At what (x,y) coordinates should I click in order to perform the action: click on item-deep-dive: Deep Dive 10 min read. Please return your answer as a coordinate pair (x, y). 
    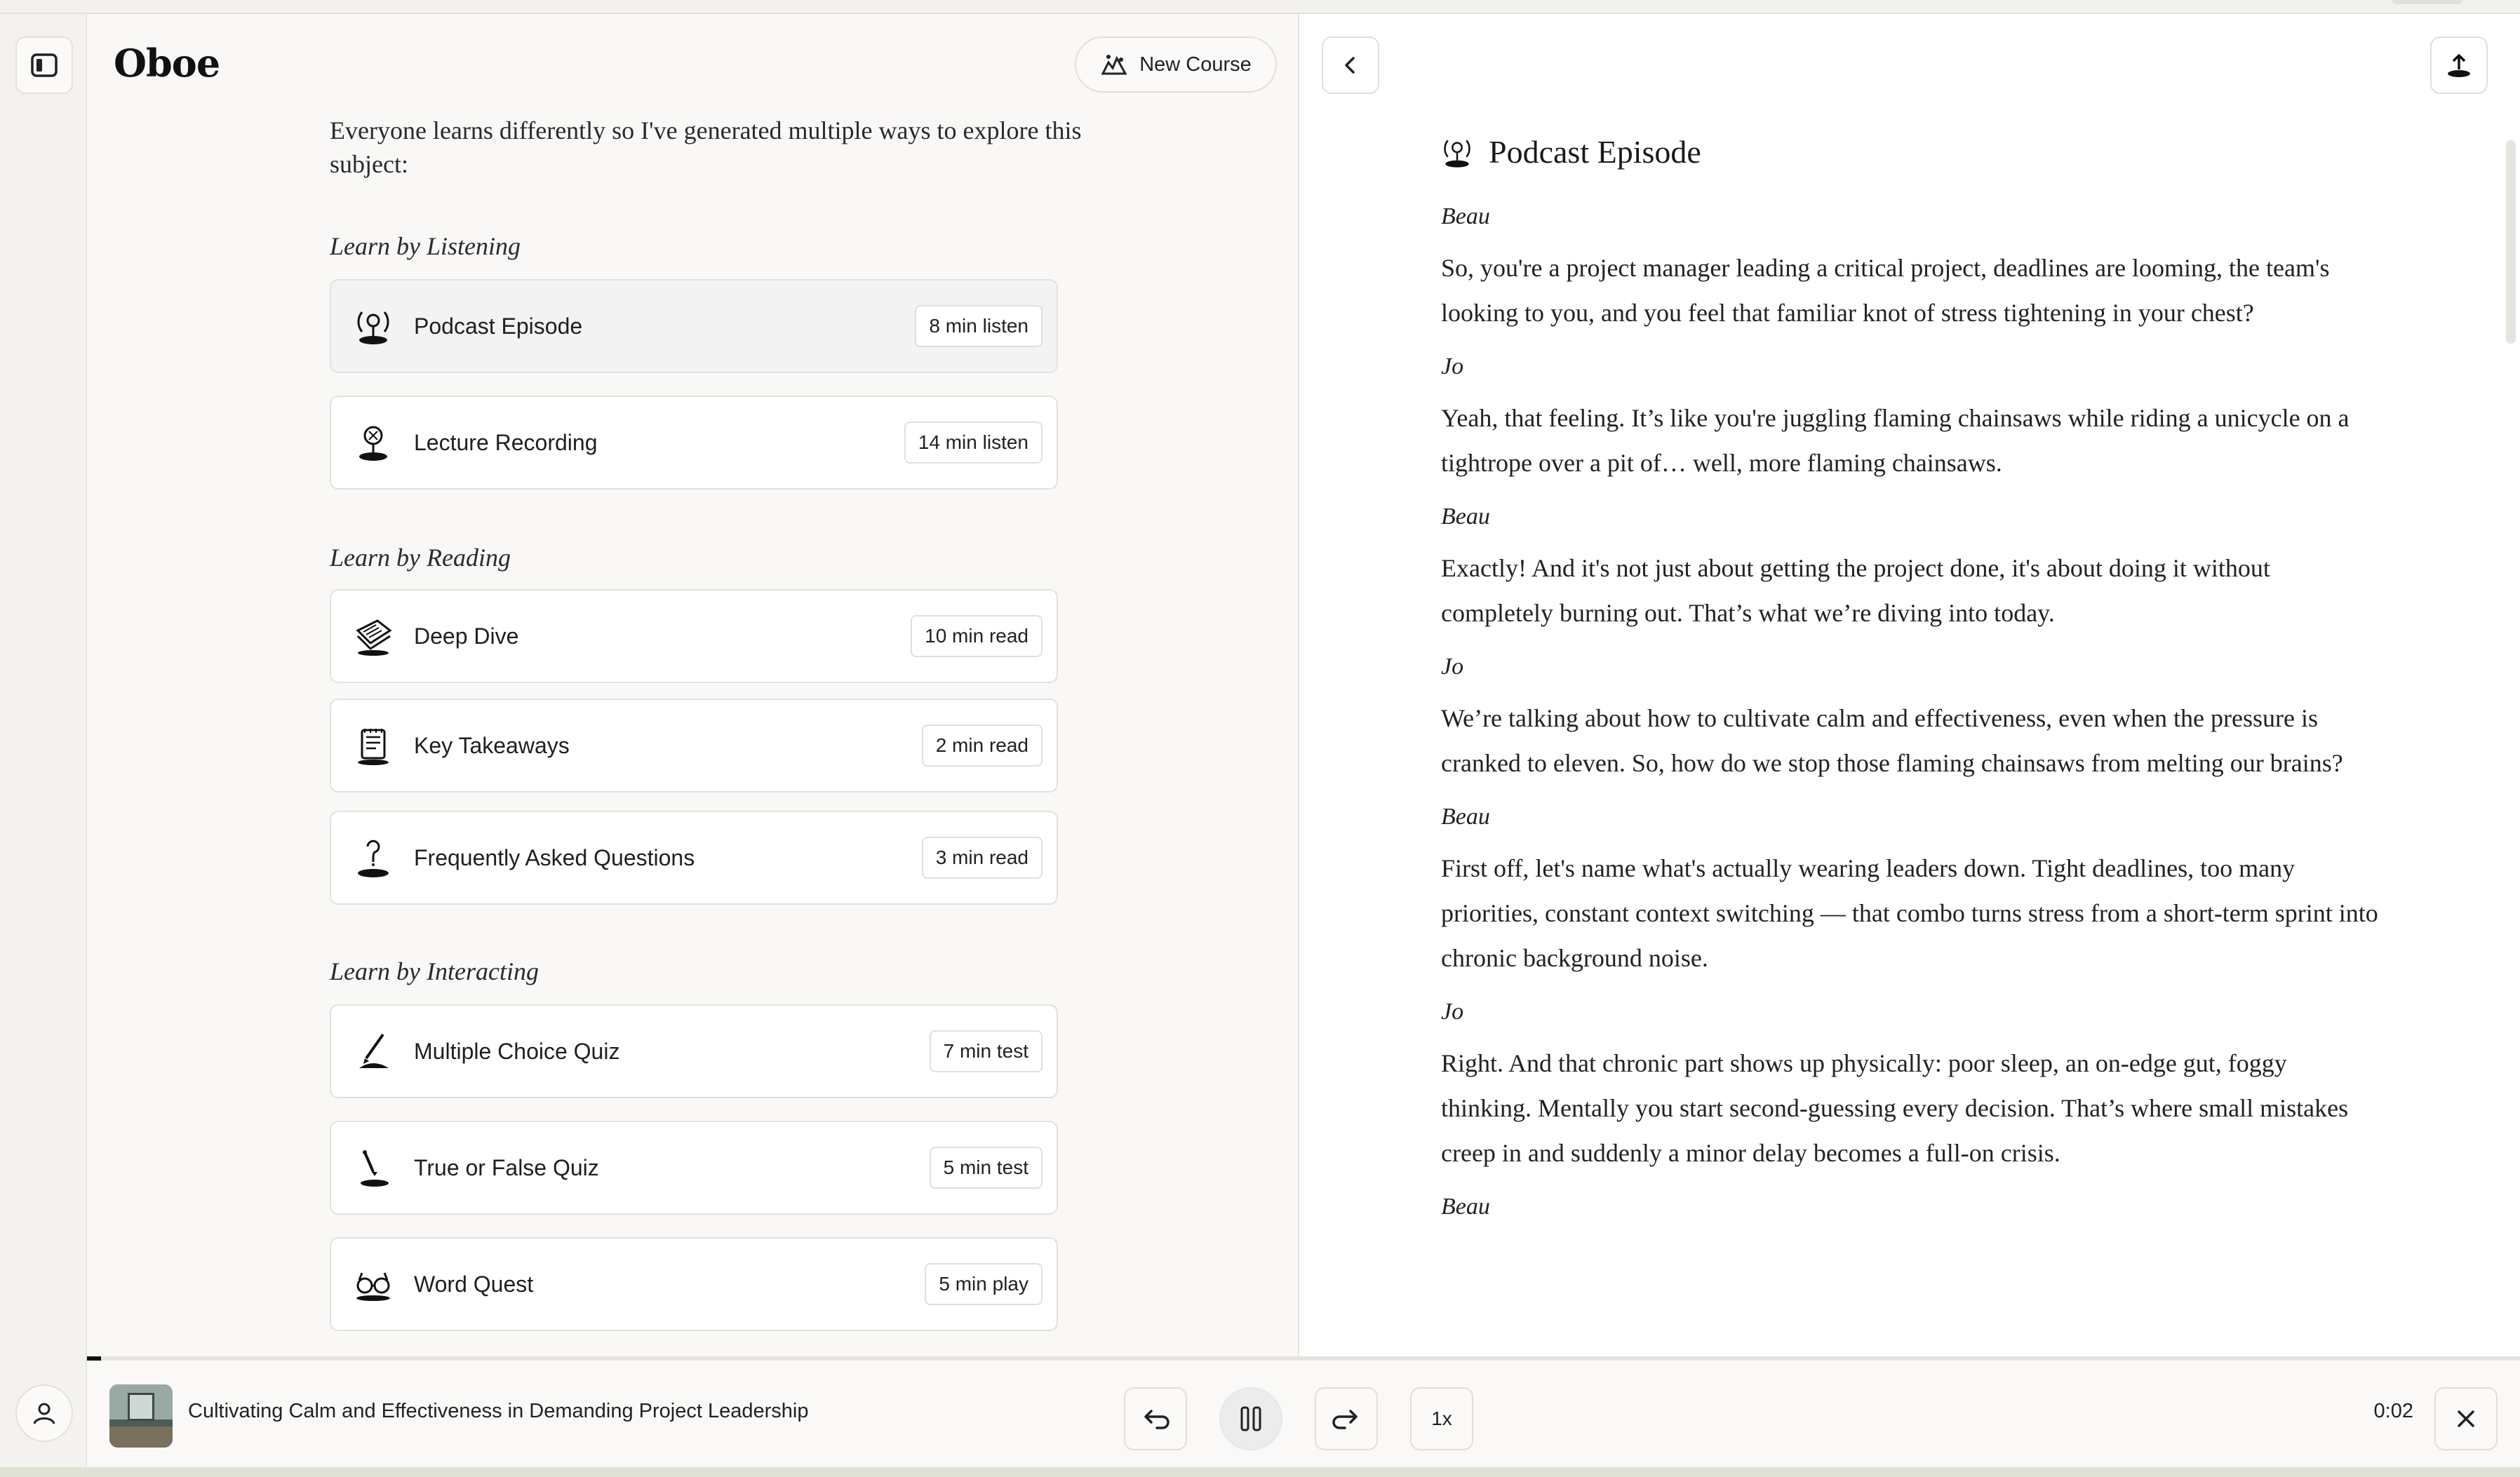
    Looking at the image, I should click on (694, 636).